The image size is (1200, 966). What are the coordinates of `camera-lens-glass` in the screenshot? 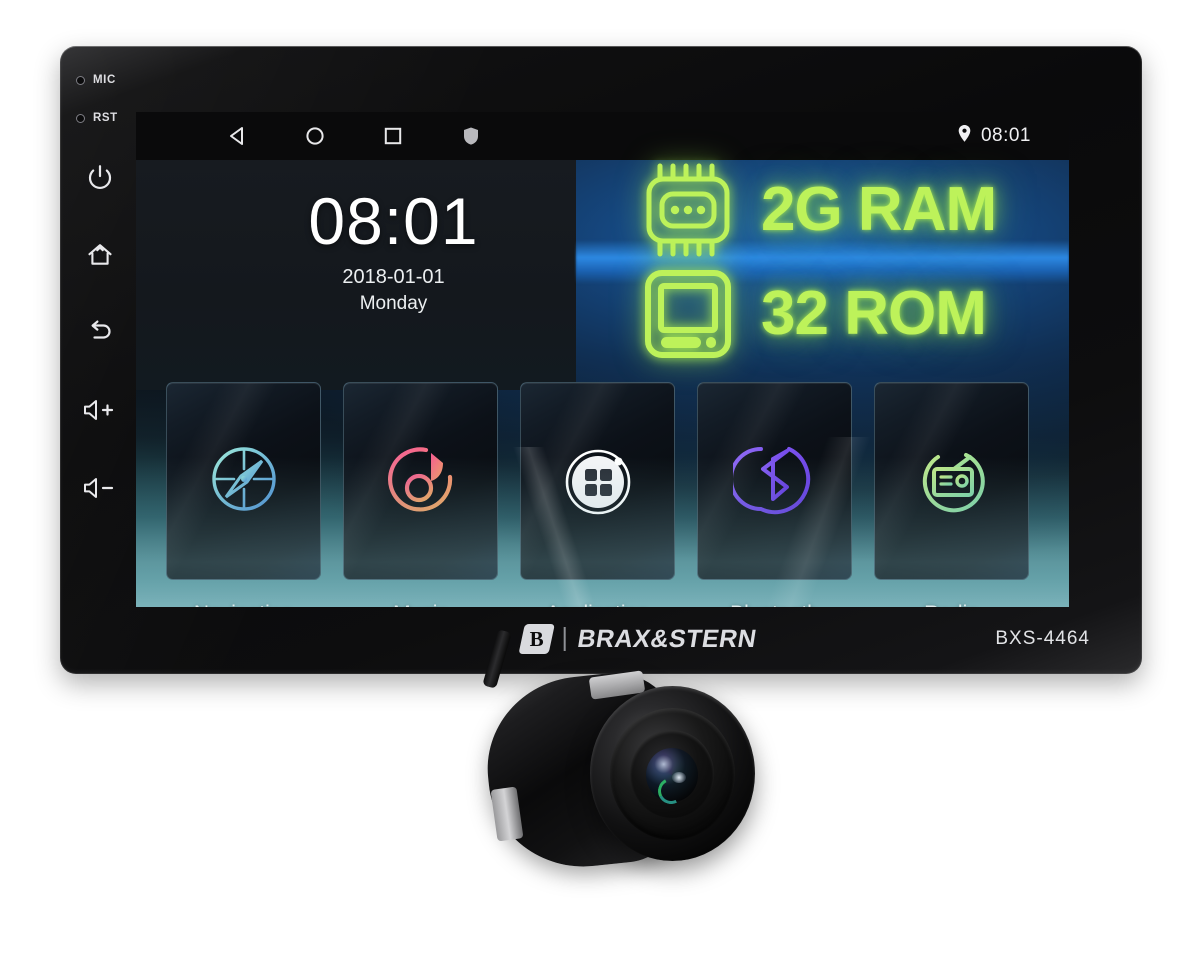 It's located at (672, 778).